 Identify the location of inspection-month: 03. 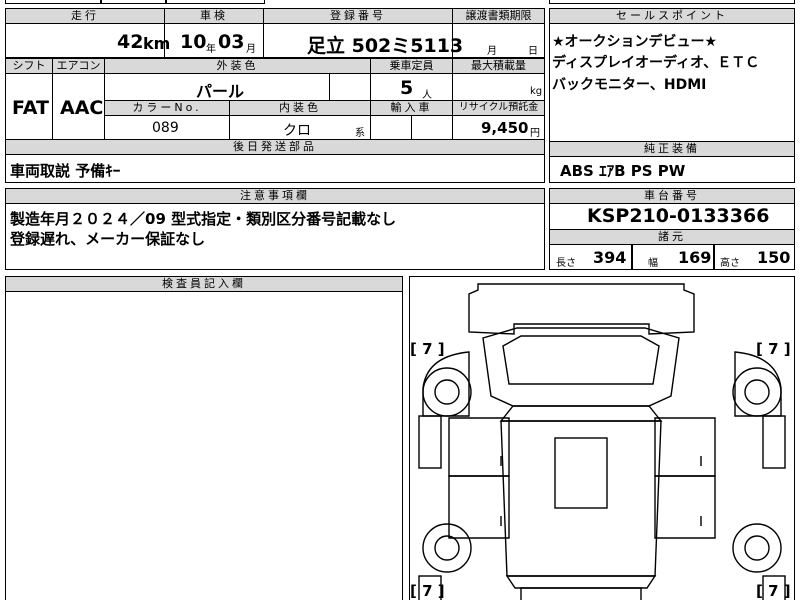
(231, 42).